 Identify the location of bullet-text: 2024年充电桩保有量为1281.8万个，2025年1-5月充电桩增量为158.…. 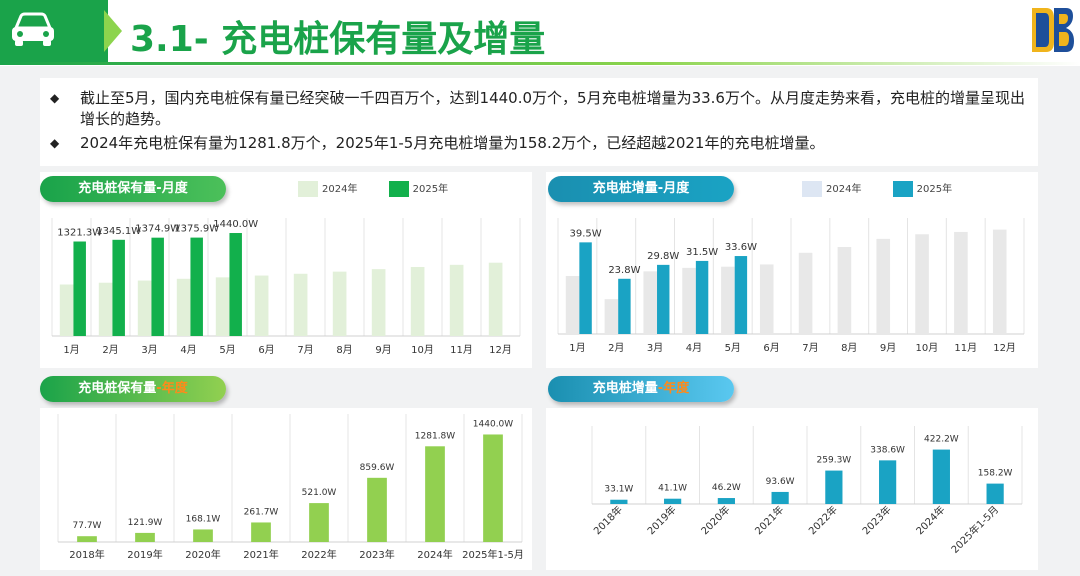
(452, 143).